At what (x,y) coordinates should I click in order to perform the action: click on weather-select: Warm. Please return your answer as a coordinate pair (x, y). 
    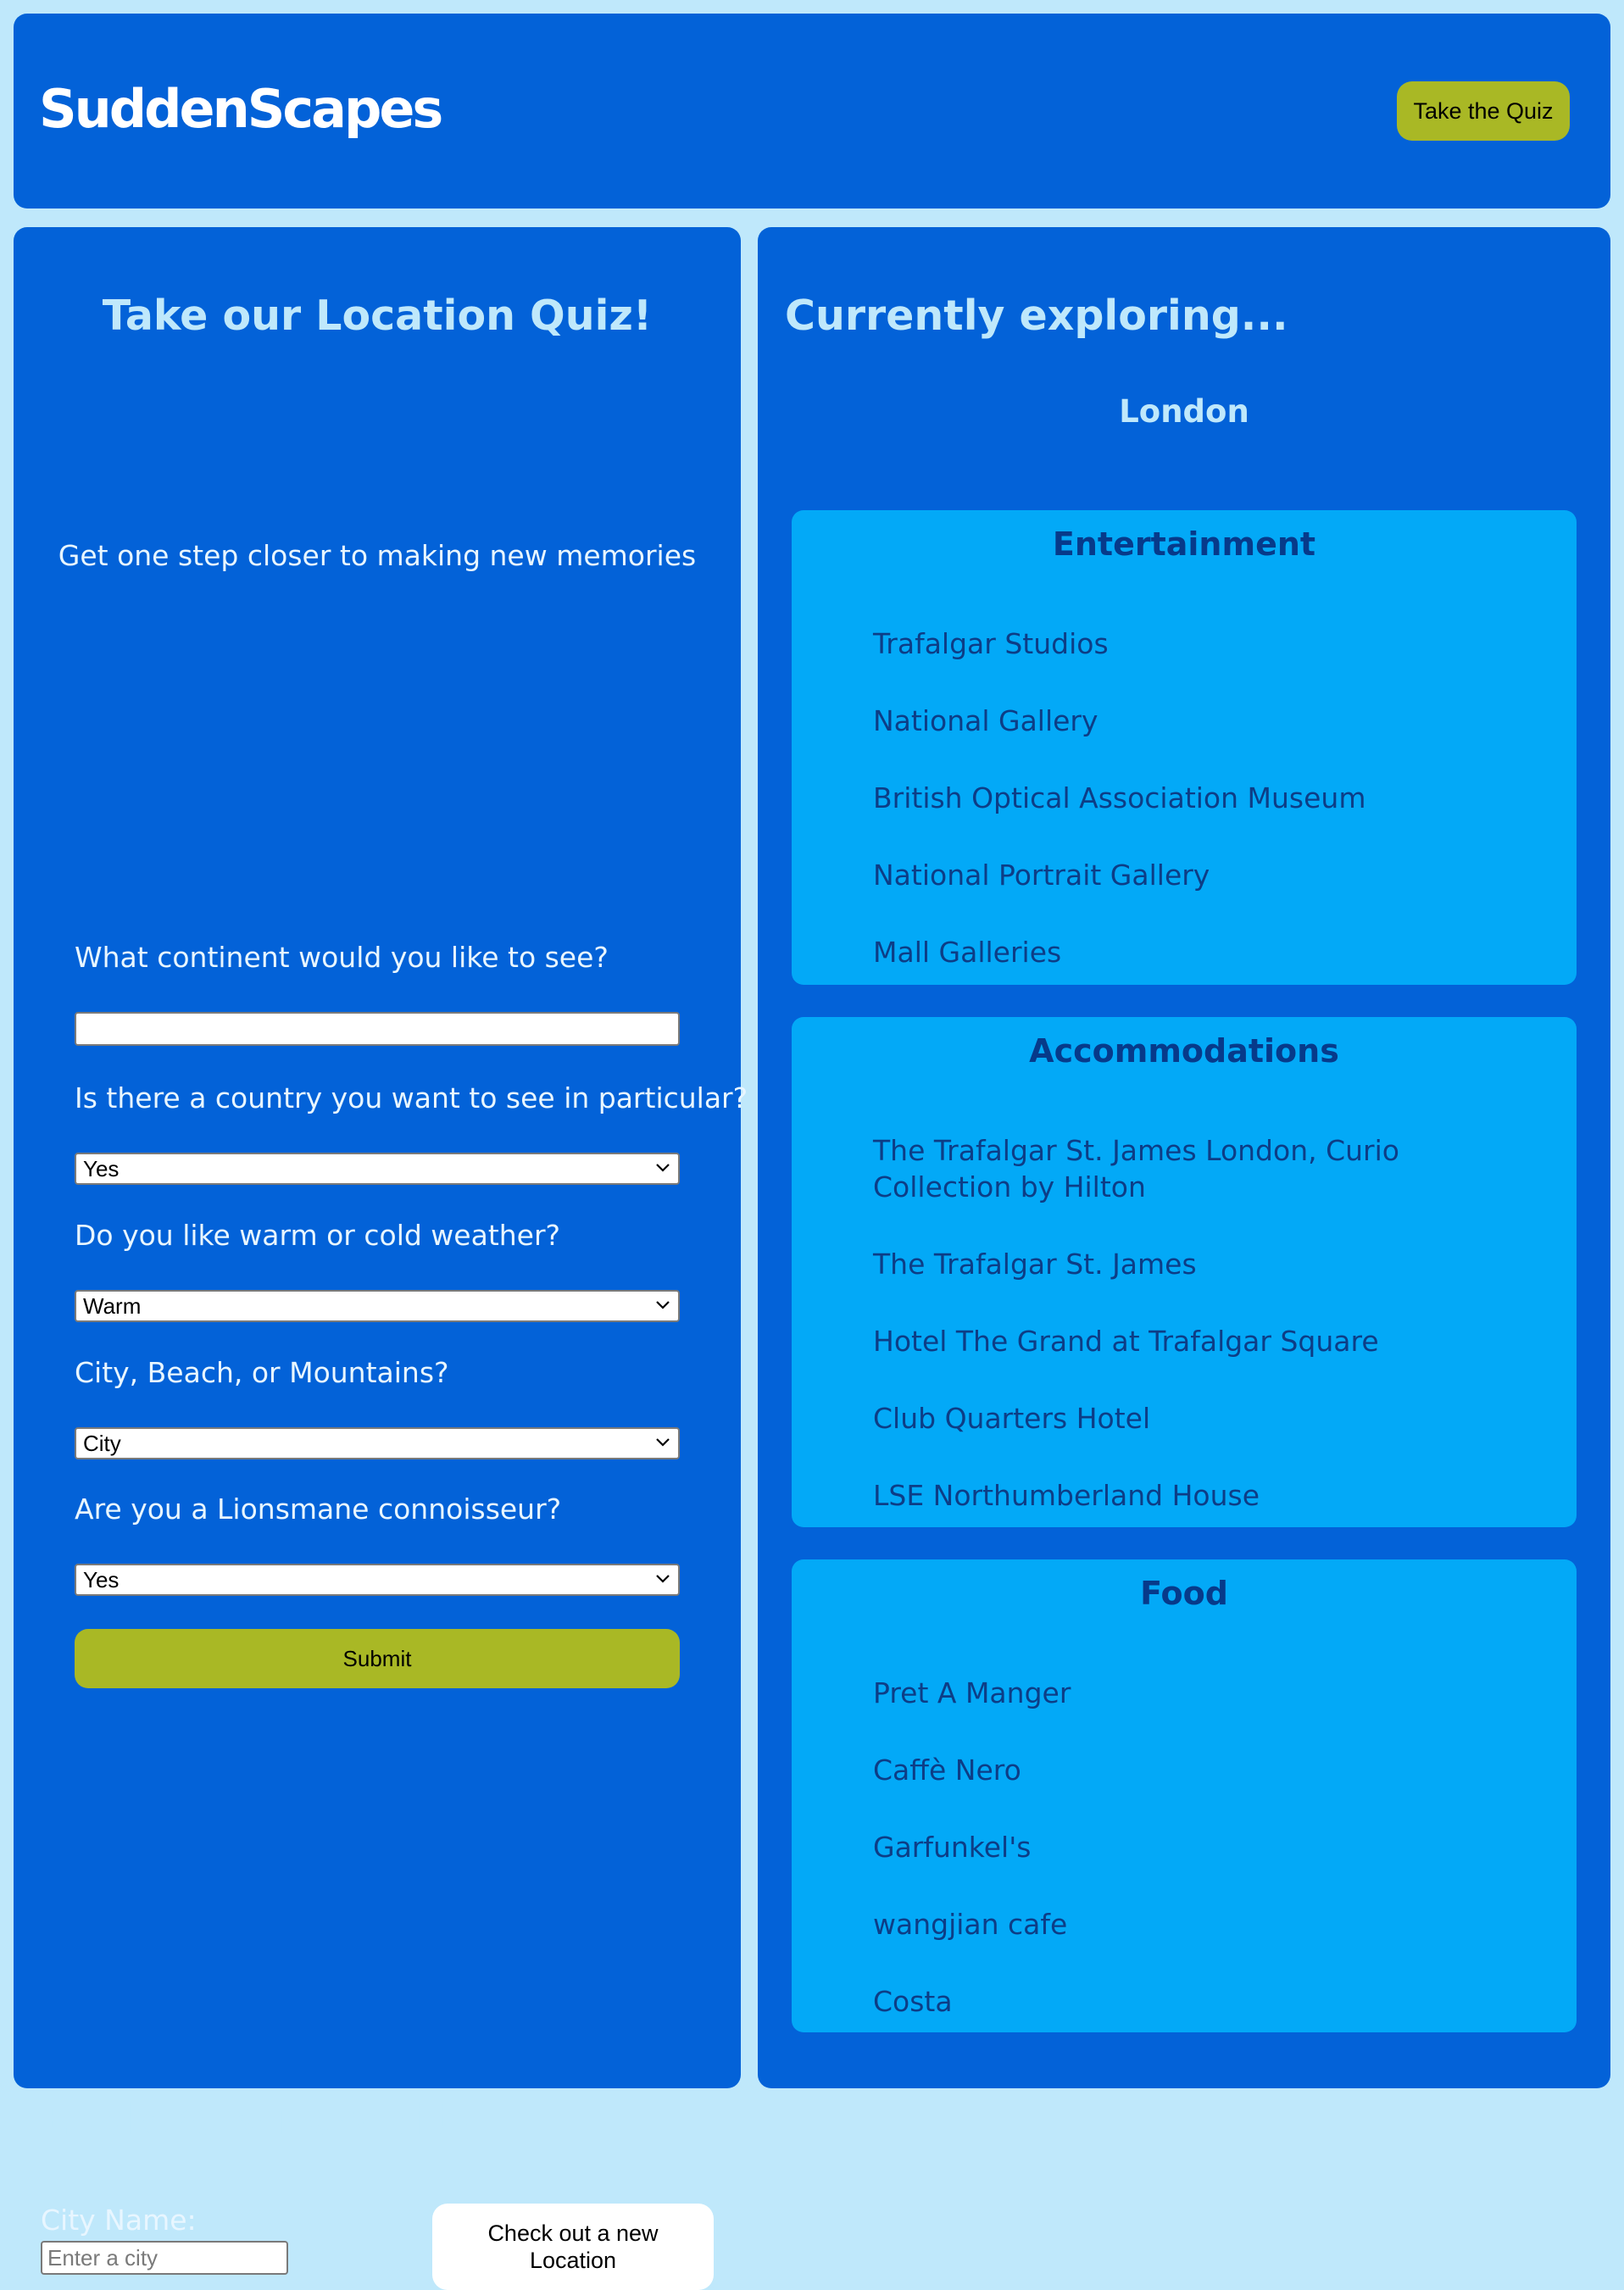
    Looking at the image, I should click on (377, 1306).